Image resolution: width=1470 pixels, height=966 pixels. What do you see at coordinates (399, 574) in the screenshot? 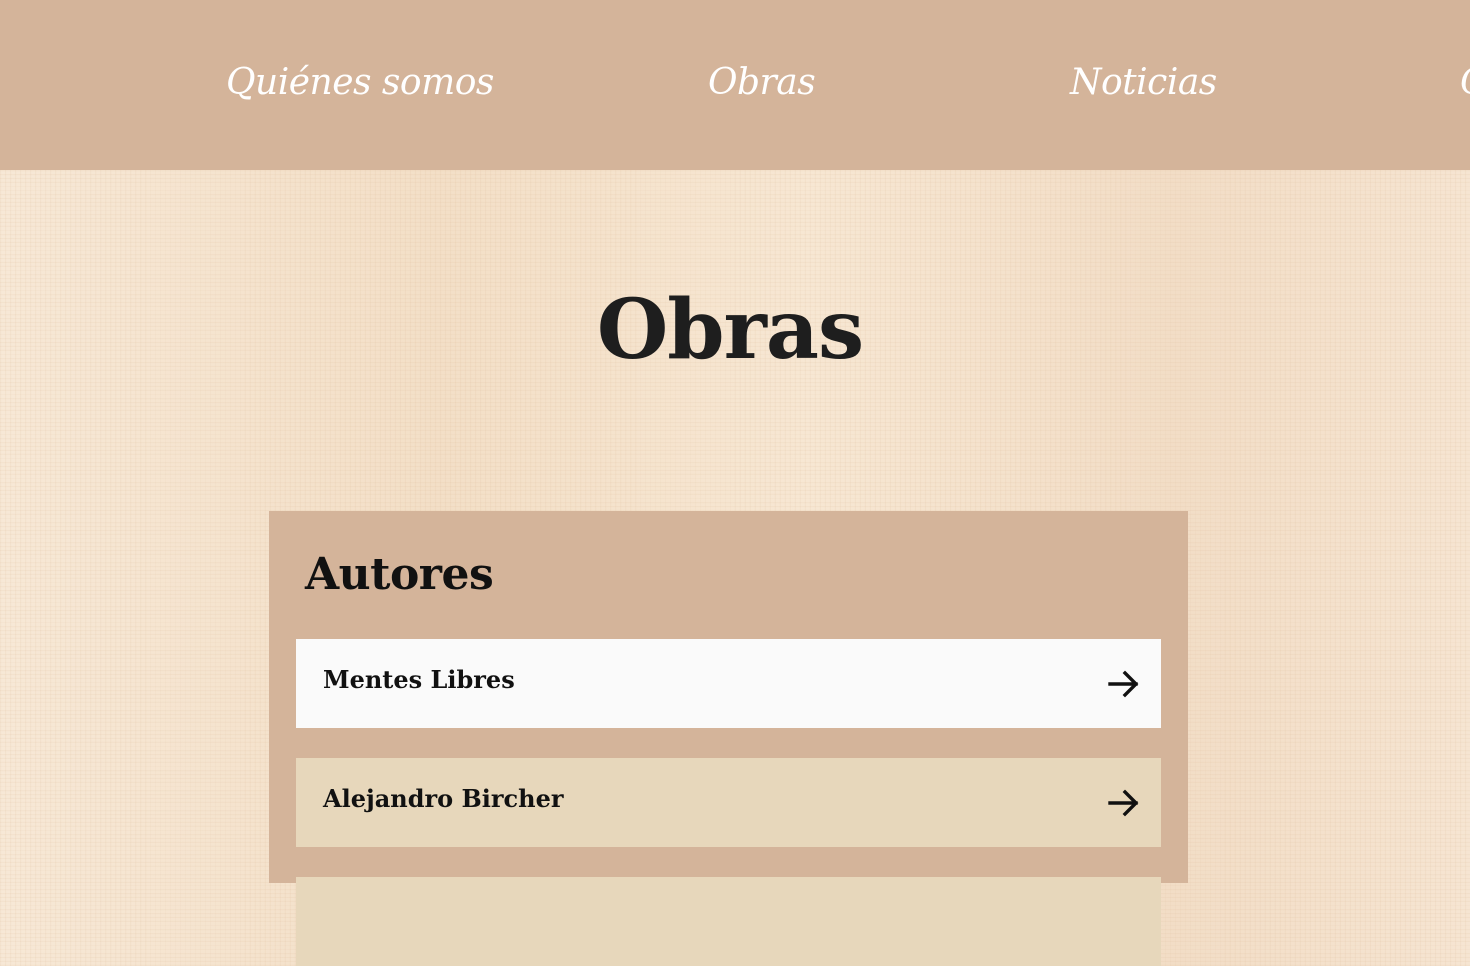
I see `authors-panel-title: Autores` at bounding box center [399, 574].